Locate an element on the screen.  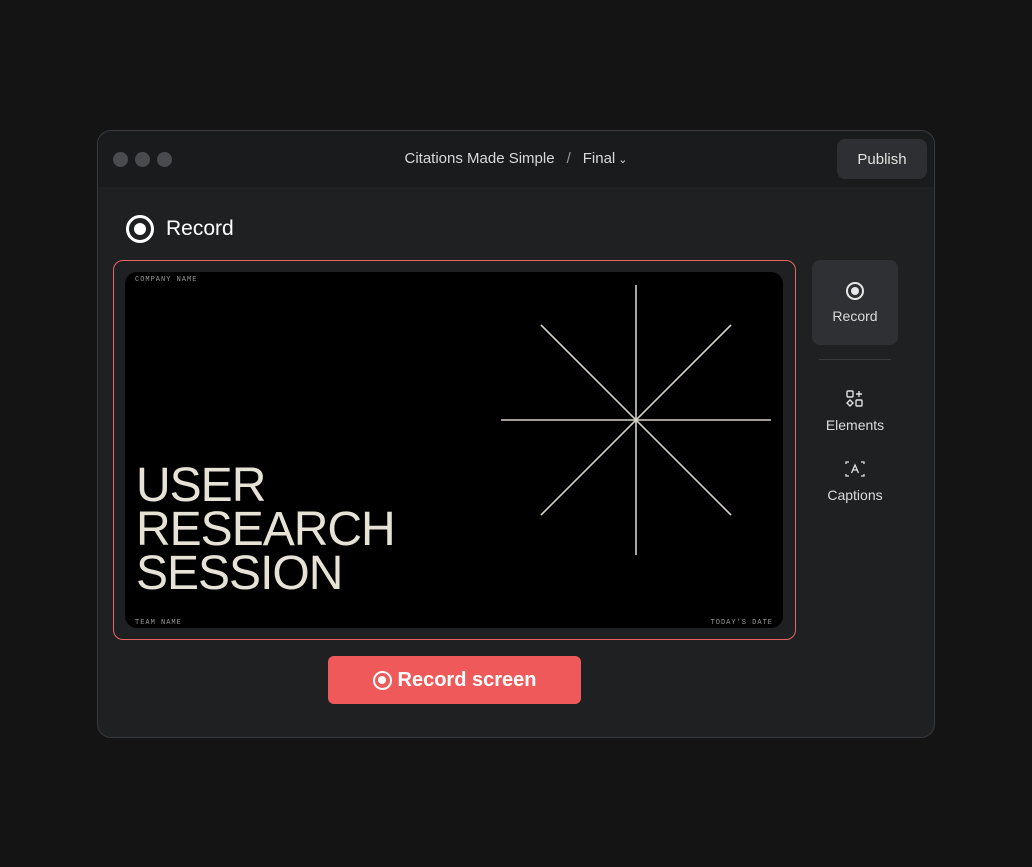
breadcrumb-project: Citations Made Simple is located at coordinates (480, 158).